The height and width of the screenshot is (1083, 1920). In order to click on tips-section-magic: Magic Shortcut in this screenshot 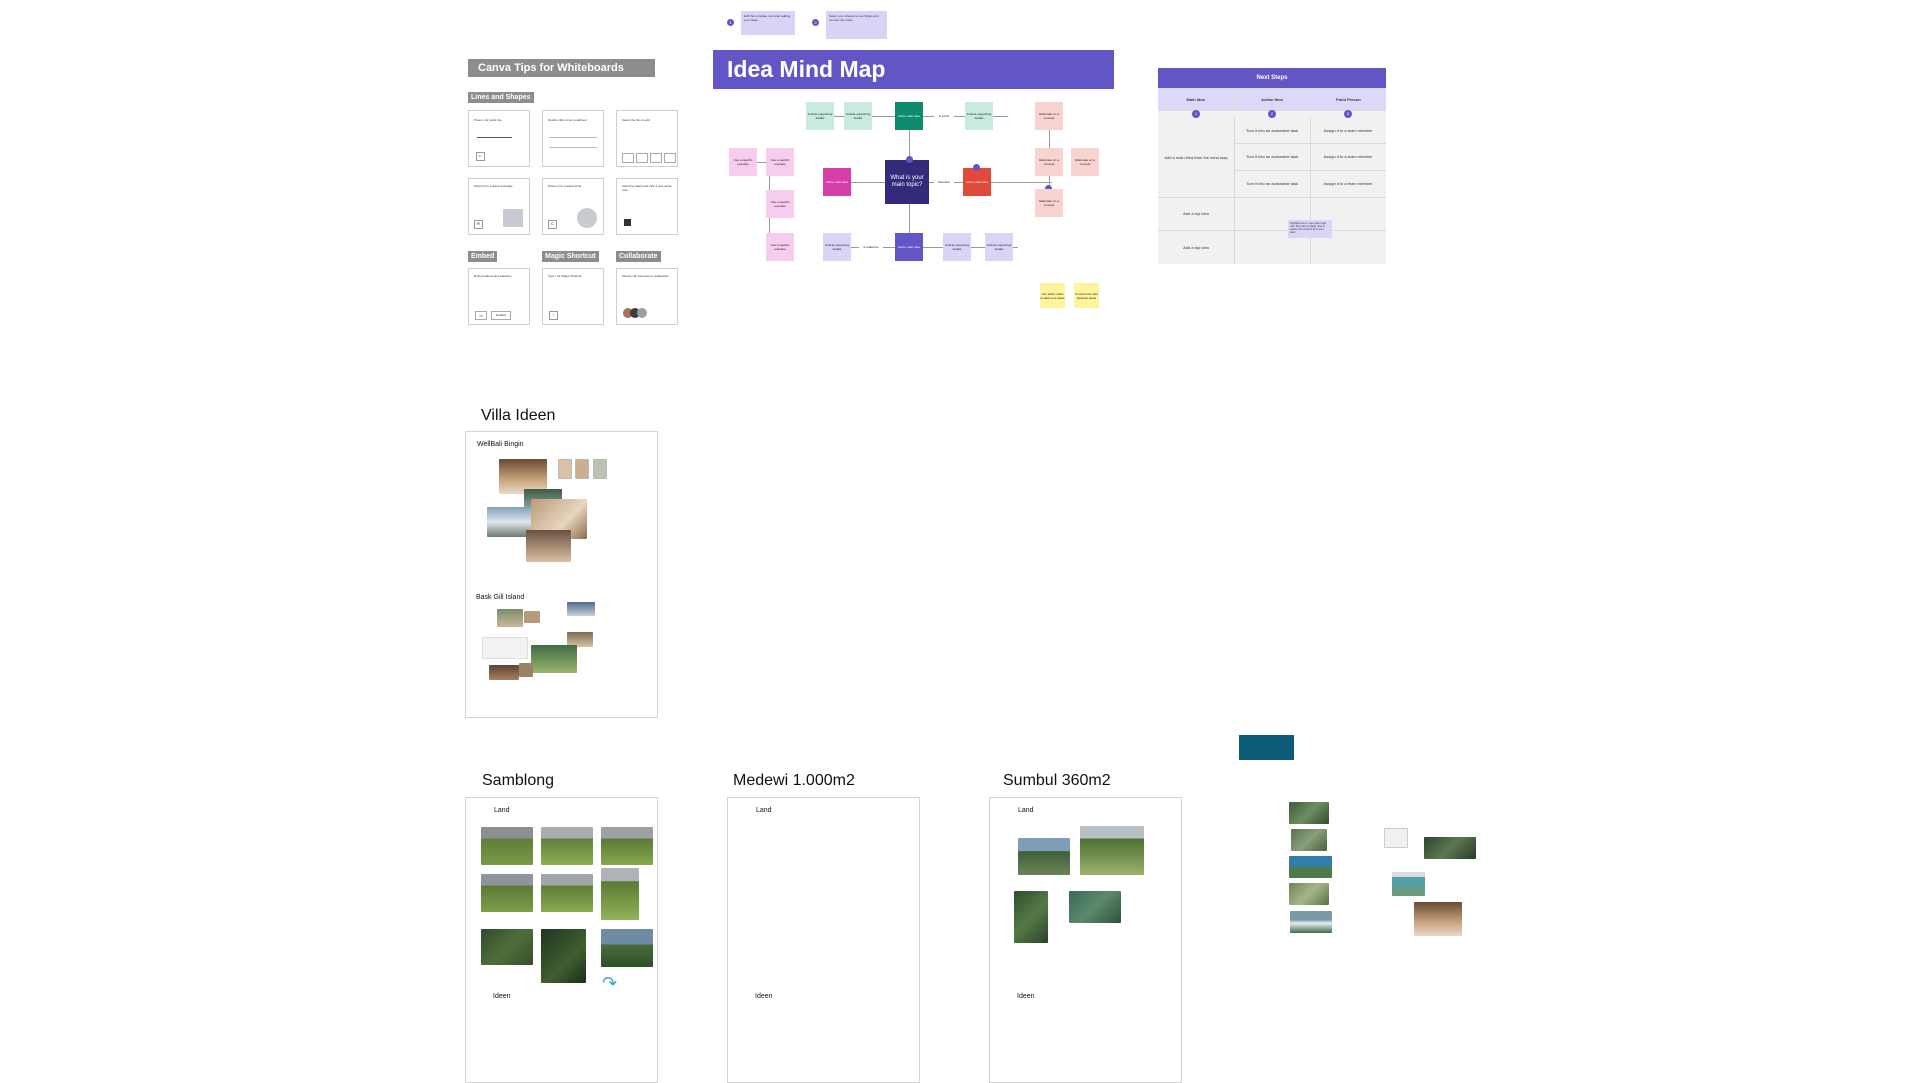, I will do `click(570, 256)`.